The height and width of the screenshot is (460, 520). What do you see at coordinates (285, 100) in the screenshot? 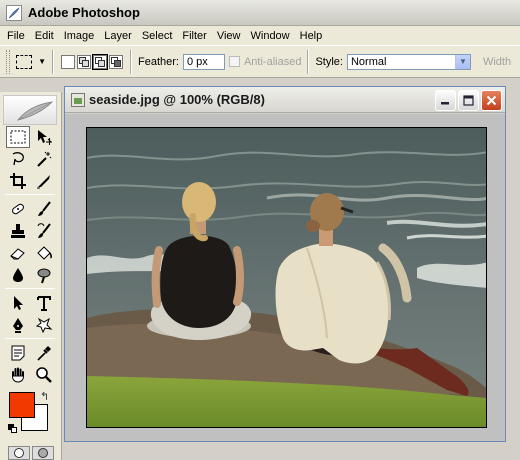
I see `document-titlebar: seaside.jpg @ 100% (RGB/8)` at bounding box center [285, 100].